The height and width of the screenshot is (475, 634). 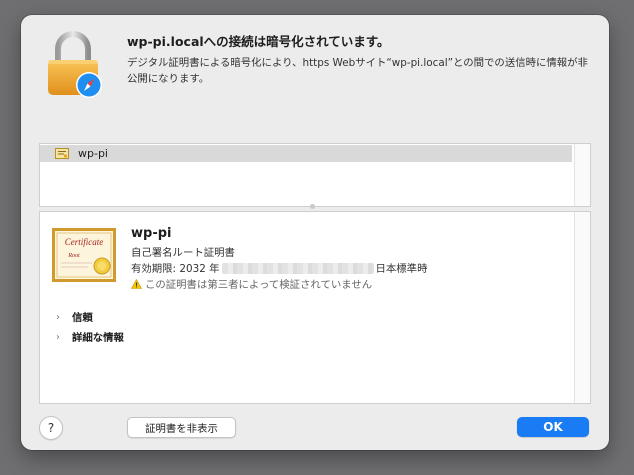 I want to click on split-view-handle, so click(x=312, y=206).